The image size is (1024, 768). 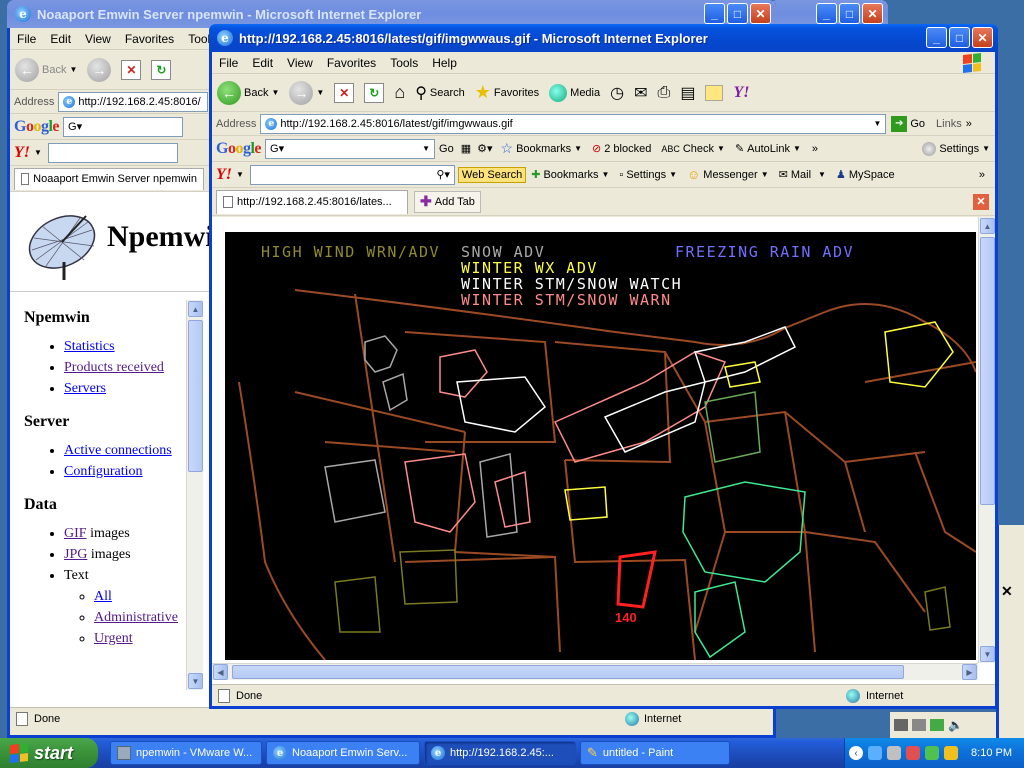 What do you see at coordinates (133, 101) in the screenshot?
I see `address-input: e http://192.168.2.45:8016/` at bounding box center [133, 101].